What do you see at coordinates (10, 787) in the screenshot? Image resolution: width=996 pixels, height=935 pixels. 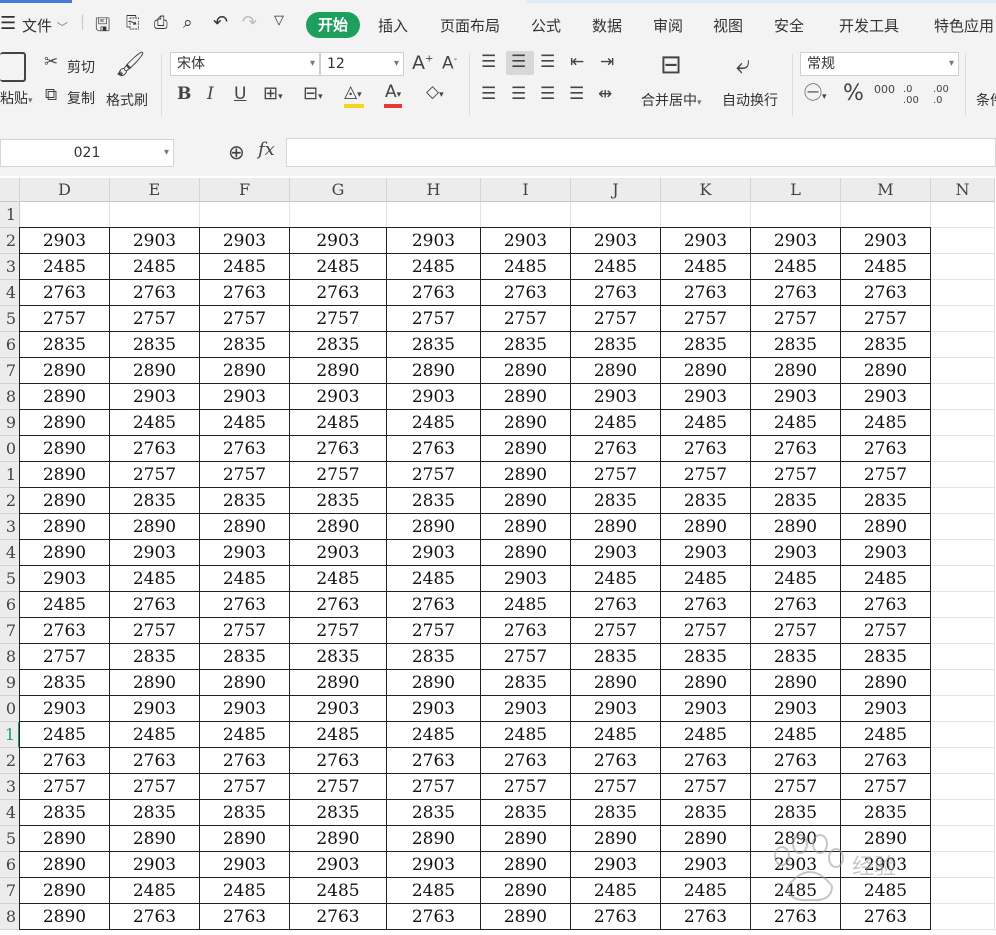 I see `row-header: 3` at bounding box center [10, 787].